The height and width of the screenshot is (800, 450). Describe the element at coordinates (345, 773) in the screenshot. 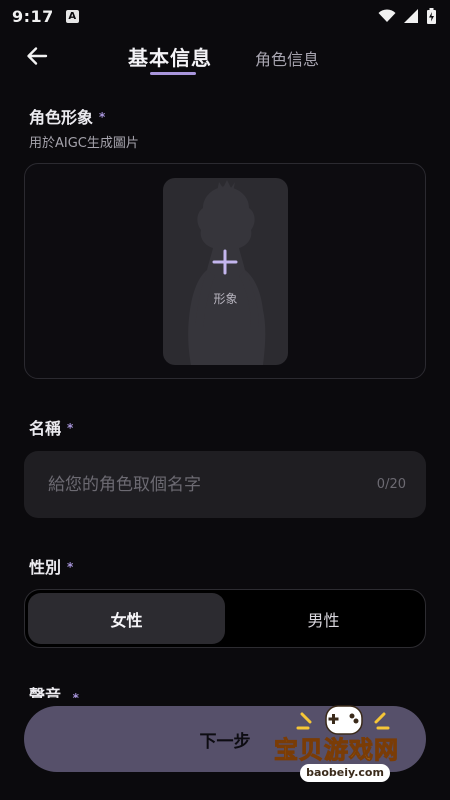

I see `watermark-url: baobeiy.com` at that location.